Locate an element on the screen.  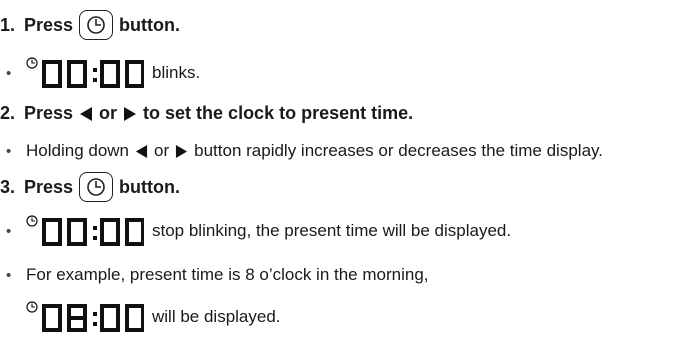
example-line: will be displayed. is located at coordinates (153, 317).